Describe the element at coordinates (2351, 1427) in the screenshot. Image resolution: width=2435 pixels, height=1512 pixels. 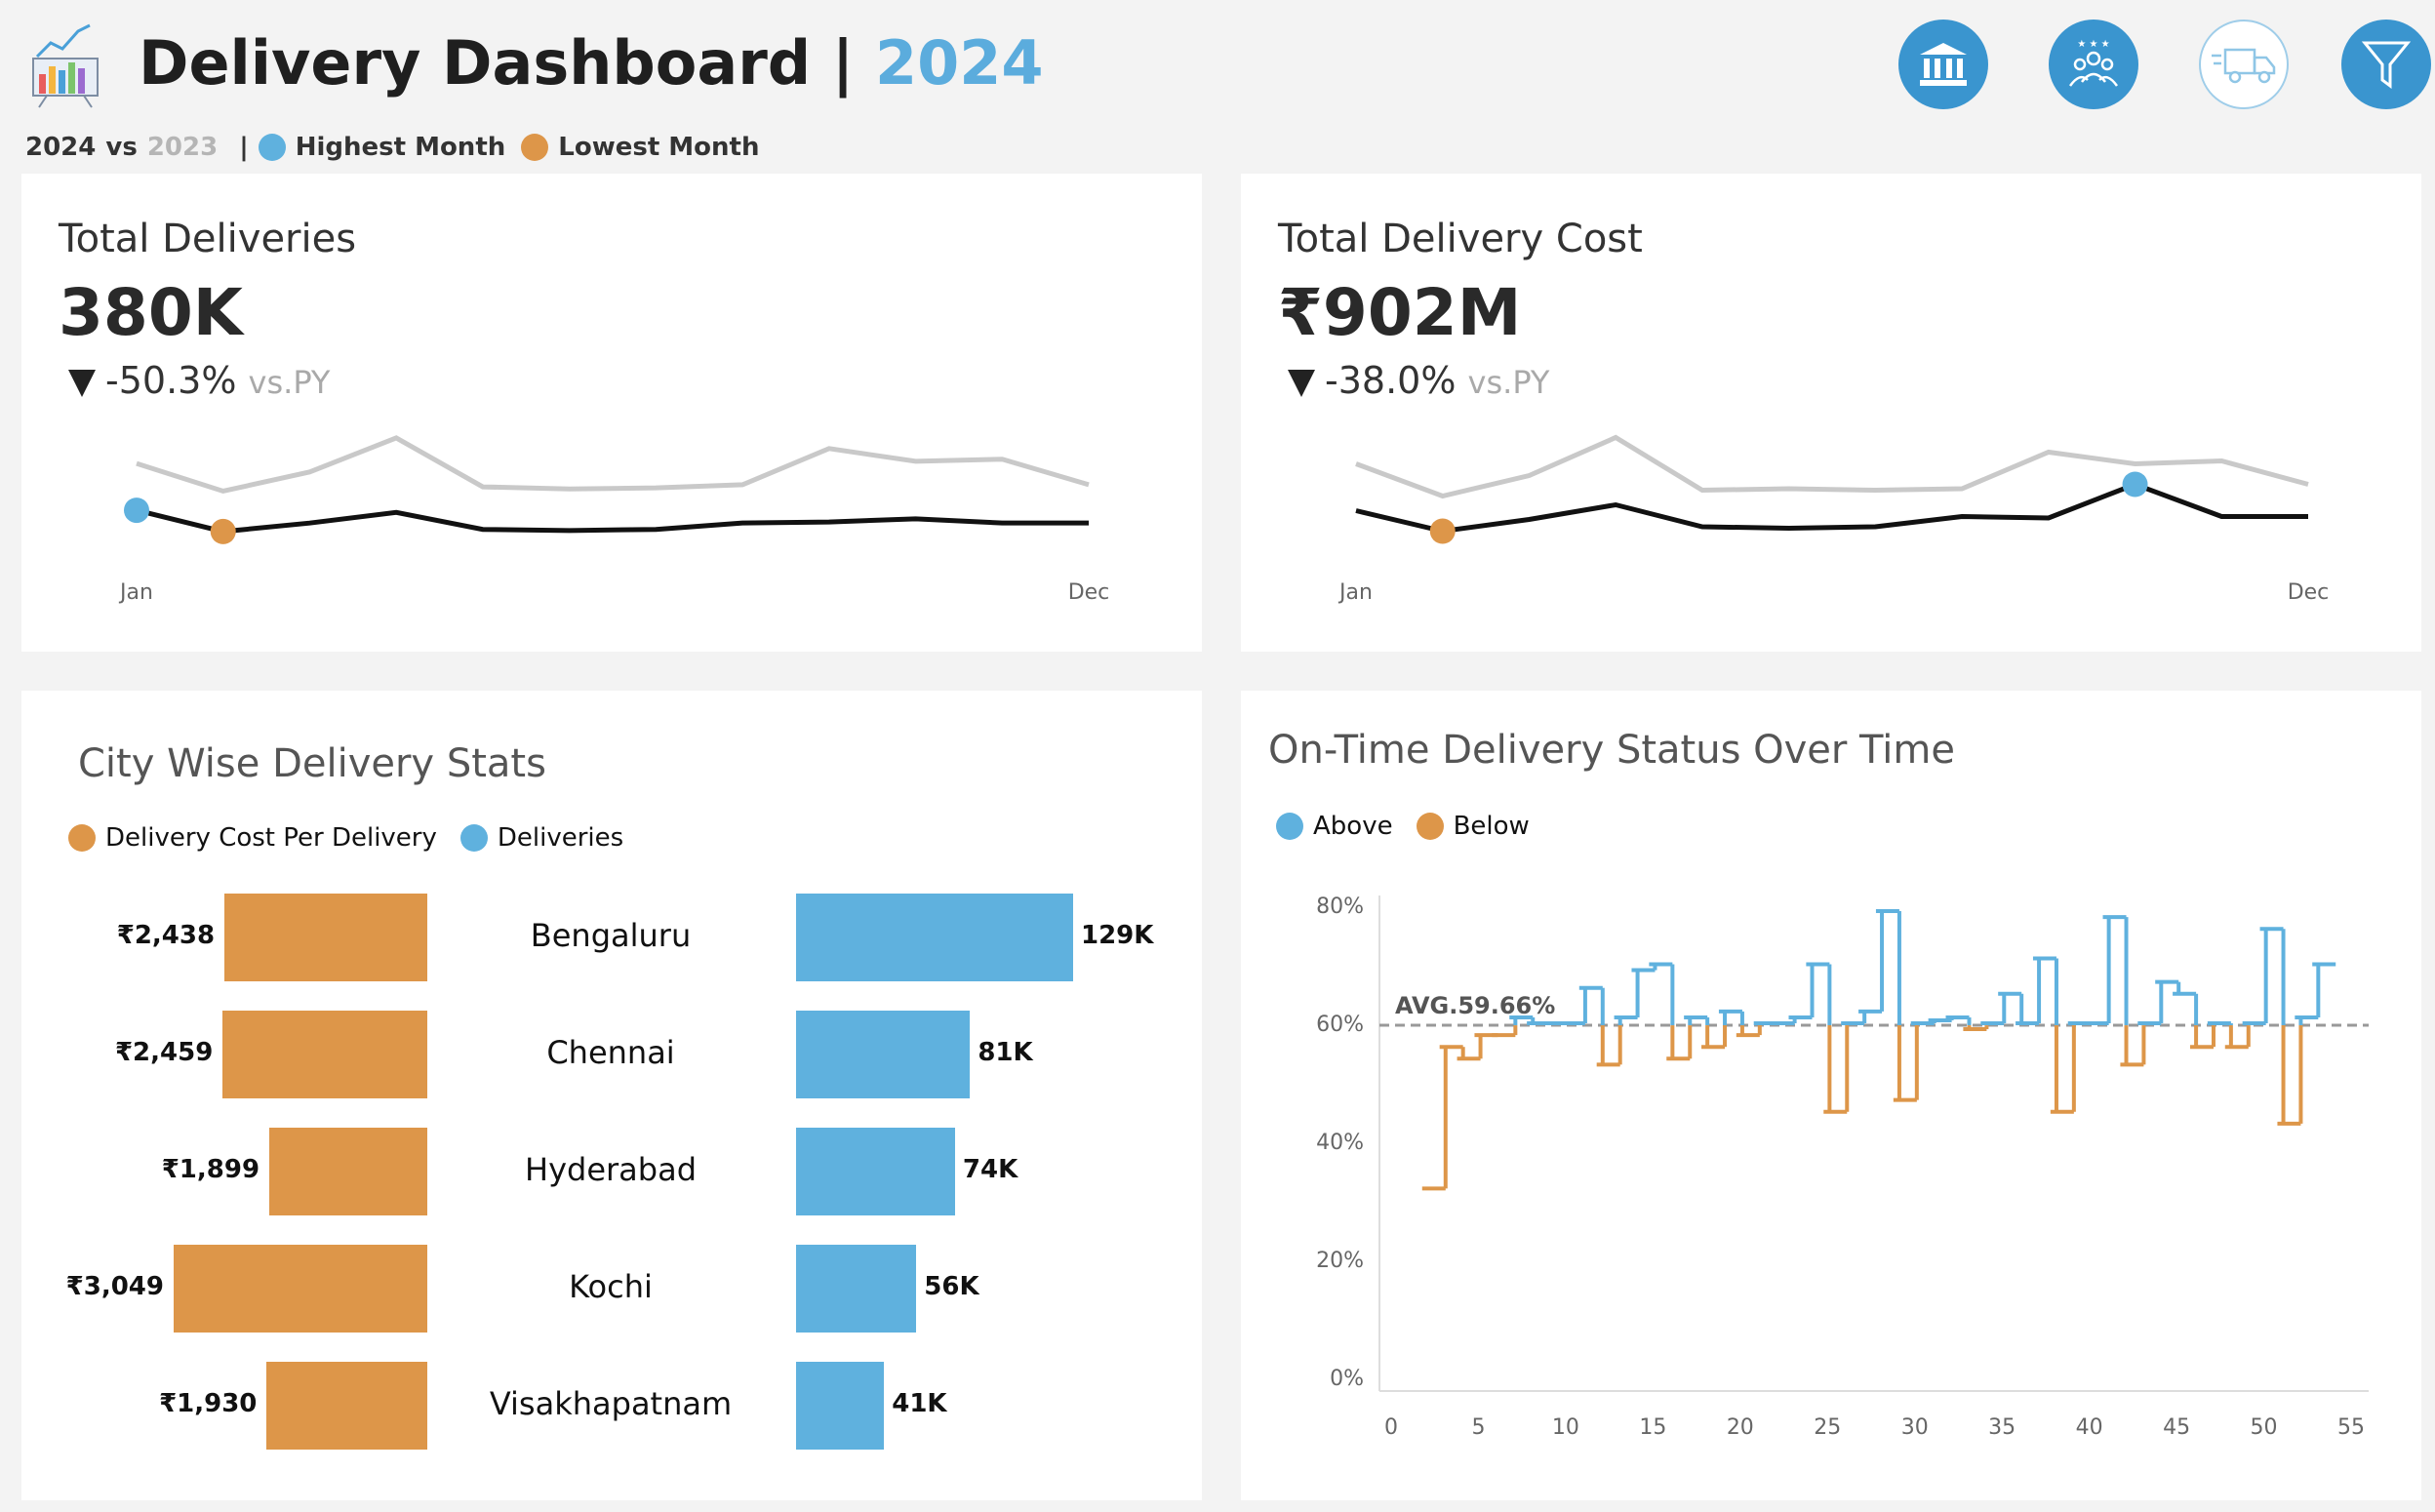
I see `x-tick-label: 55` at that location.